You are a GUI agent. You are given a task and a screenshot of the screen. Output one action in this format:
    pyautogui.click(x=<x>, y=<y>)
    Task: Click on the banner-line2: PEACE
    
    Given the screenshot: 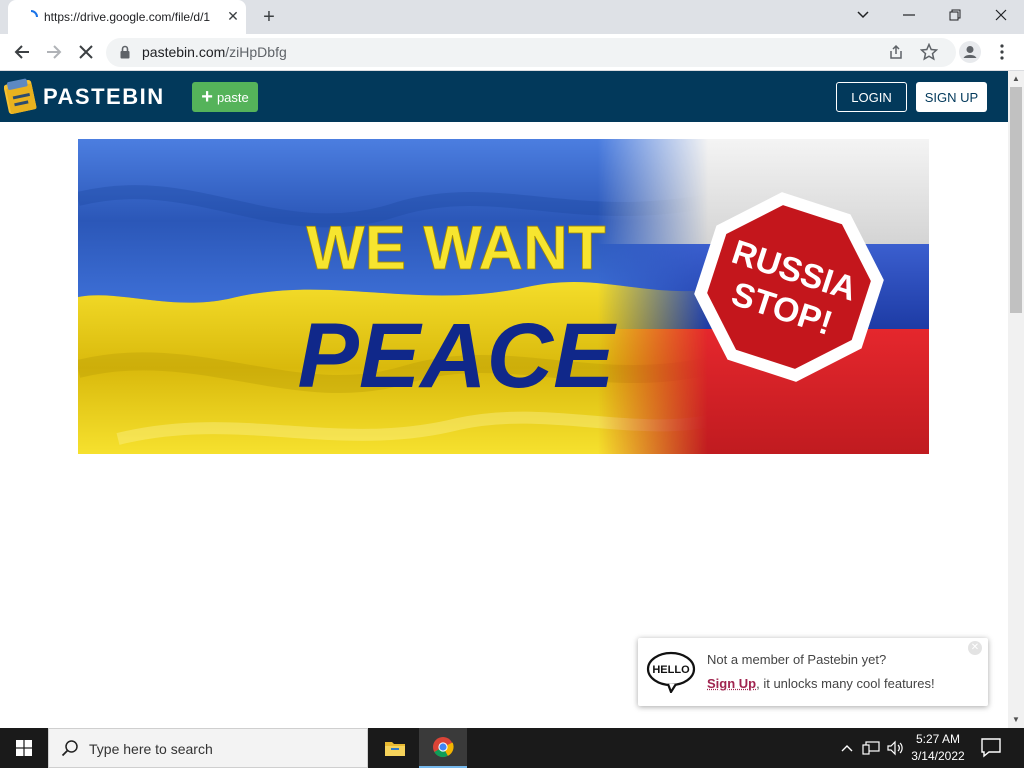 What is the action you would take?
    pyautogui.click(x=458, y=356)
    